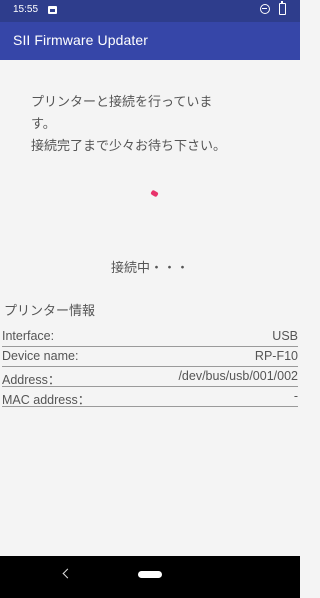 This screenshot has width=320, height=598. Describe the element at coordinates (50, 311) in the screenshot. I see `printer-info-title: プリンター情報` at that location.